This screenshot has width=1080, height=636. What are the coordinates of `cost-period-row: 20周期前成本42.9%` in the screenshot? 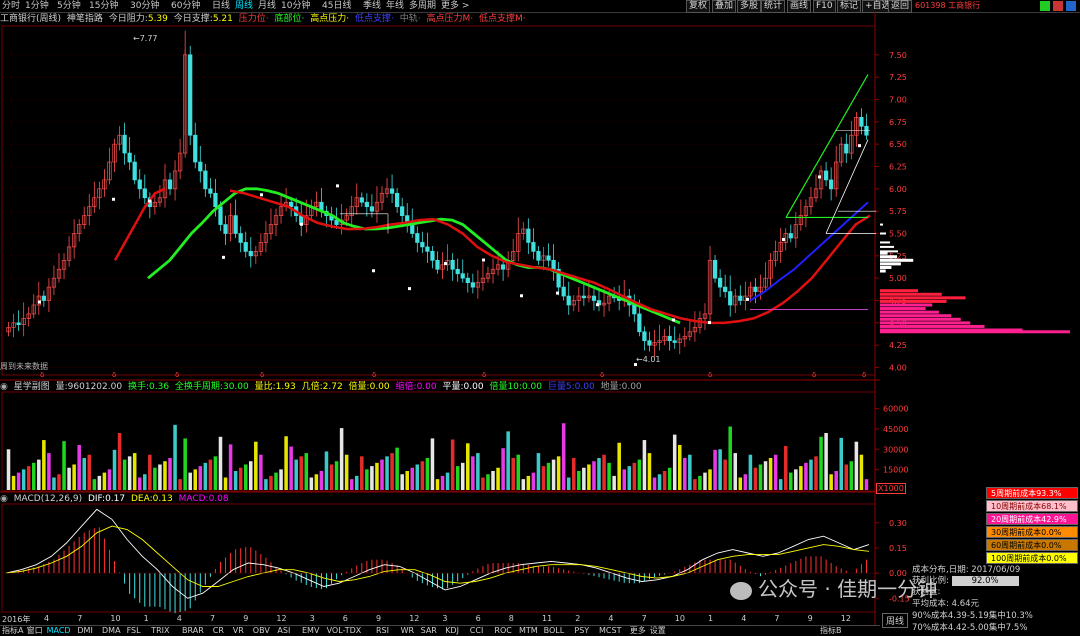 It's located at (1032, 519).